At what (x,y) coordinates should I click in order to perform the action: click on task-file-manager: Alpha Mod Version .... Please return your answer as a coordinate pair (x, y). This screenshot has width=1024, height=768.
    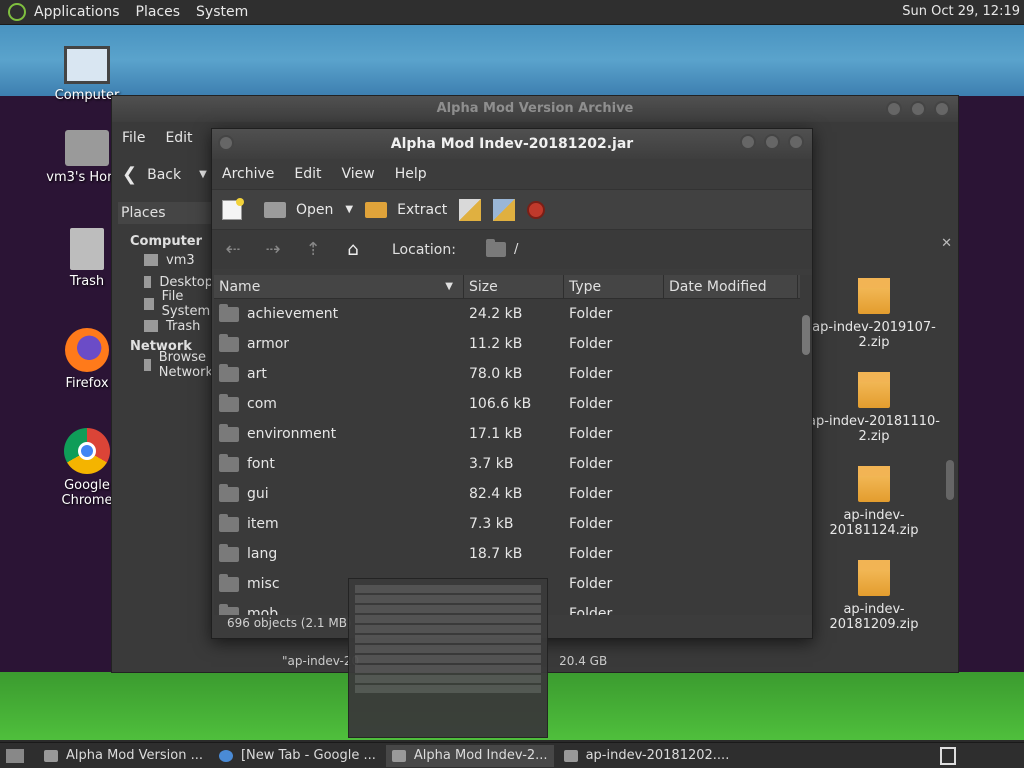
    Looking at the image, I should click on (123, 756).